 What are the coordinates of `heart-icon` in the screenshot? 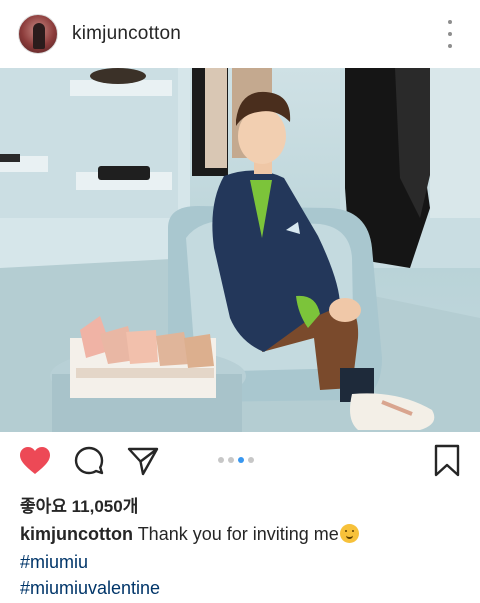 It's located at (35, 460).